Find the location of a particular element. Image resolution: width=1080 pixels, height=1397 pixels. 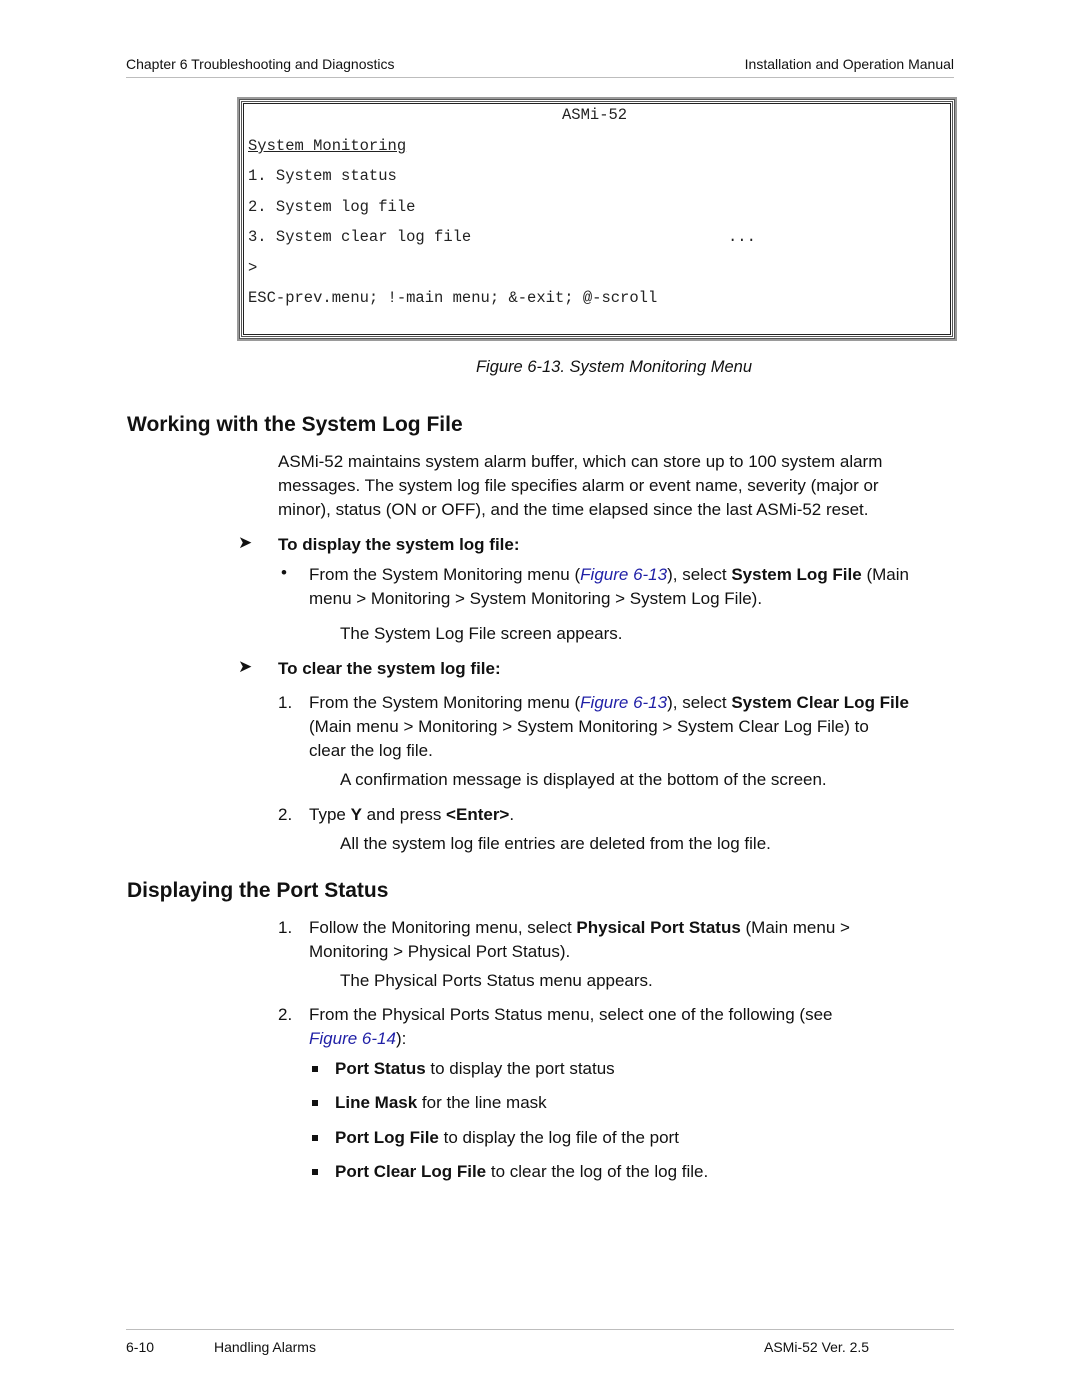

text: Type is located at coordinates (330, 814).